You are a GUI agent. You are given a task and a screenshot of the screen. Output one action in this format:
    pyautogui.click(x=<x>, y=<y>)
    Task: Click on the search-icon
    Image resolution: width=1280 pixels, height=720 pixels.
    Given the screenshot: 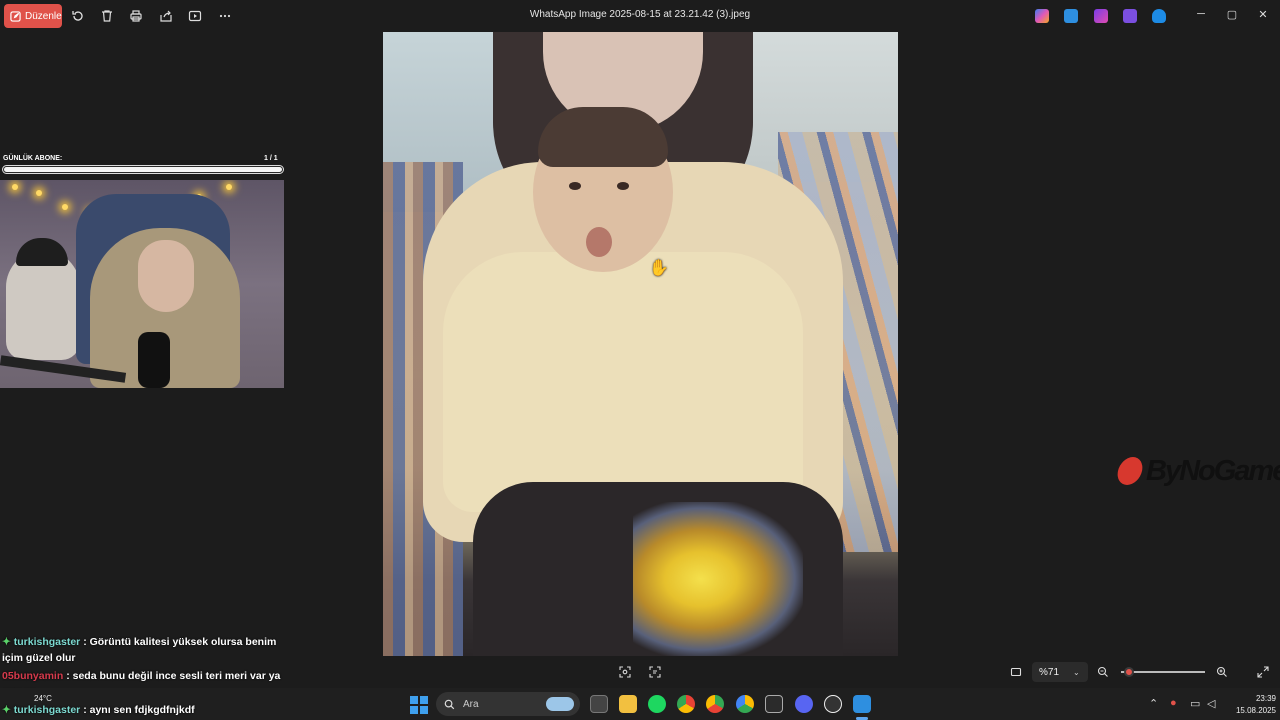 What is the action you would take?
    pyautogui.click(x=449, y=704)
    